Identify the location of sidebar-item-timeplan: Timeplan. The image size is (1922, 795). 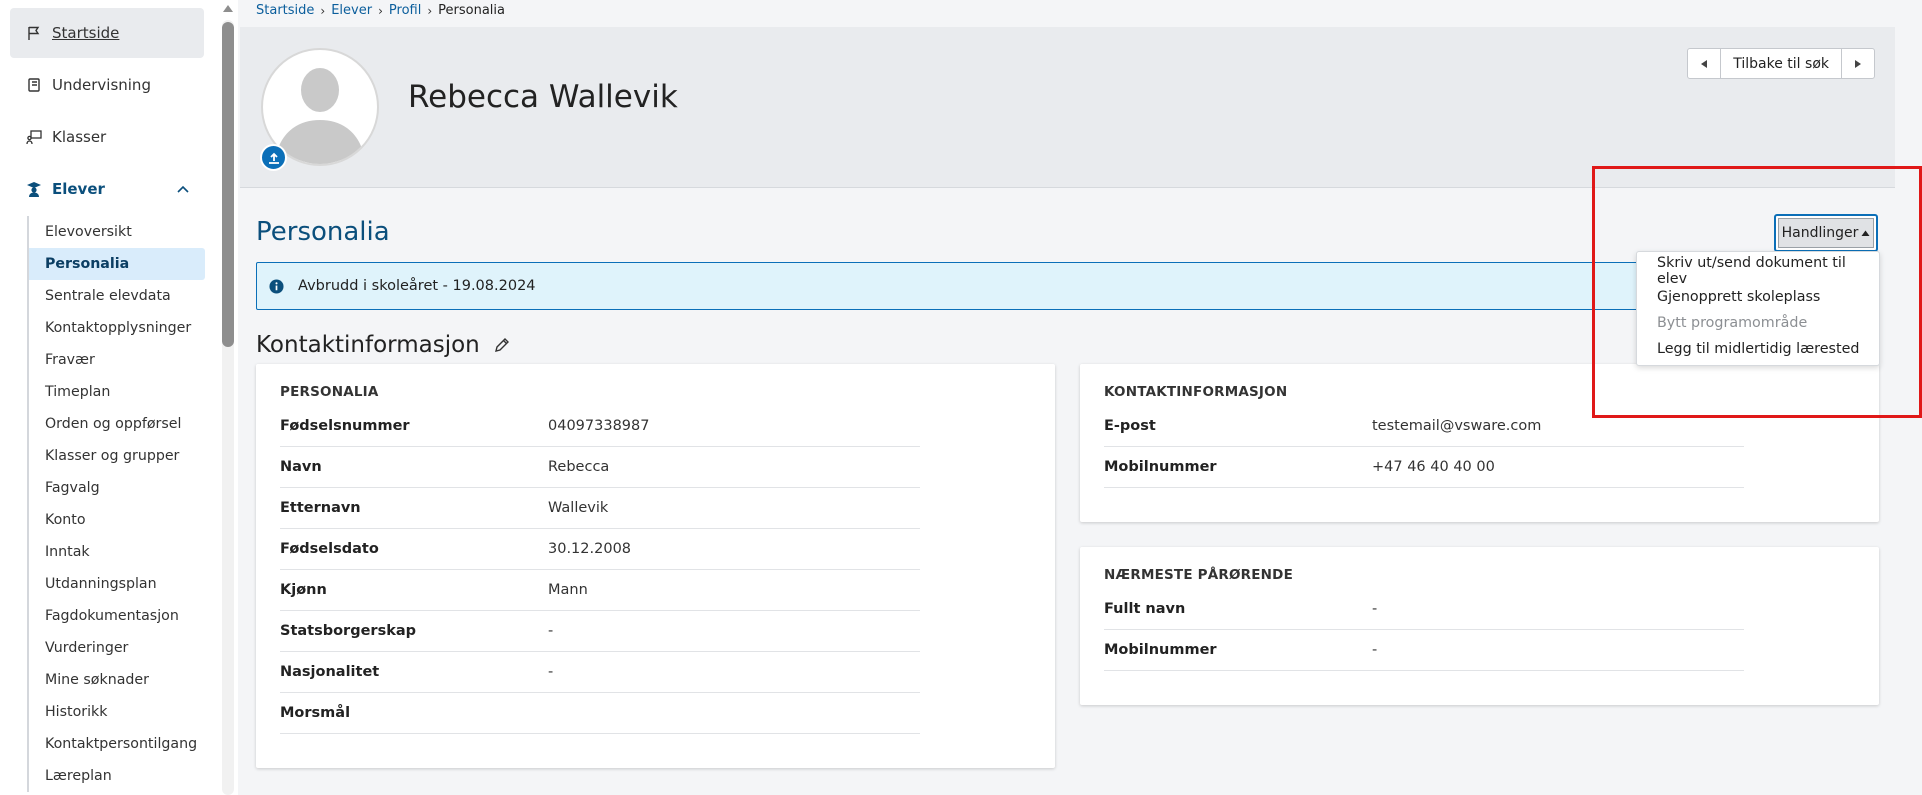
(117, 392).